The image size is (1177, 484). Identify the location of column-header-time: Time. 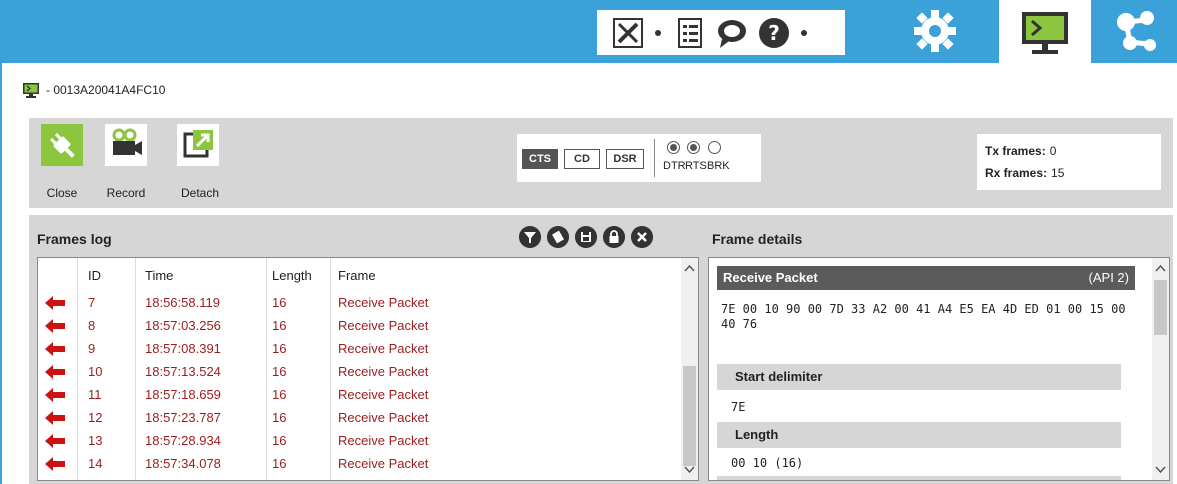
(159, 275).